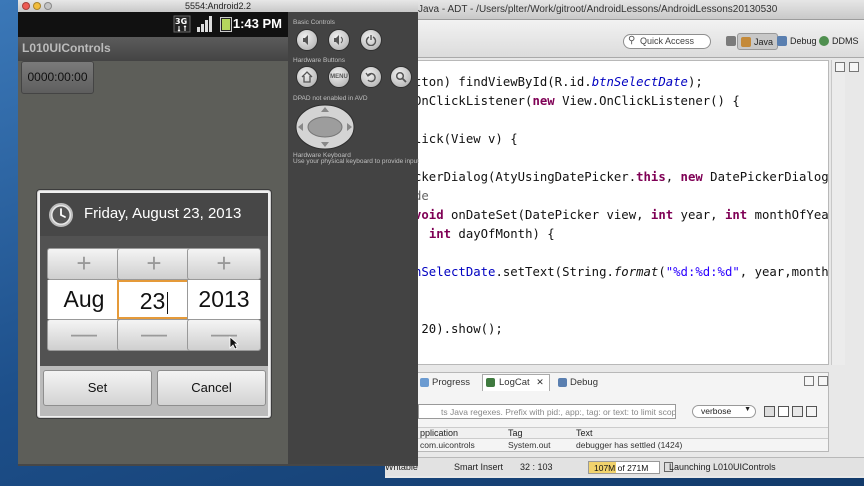 Image resolution: width=864 pixels, height=486 pixels. I want to click on code-line: 20).show();, so click(460, 329).